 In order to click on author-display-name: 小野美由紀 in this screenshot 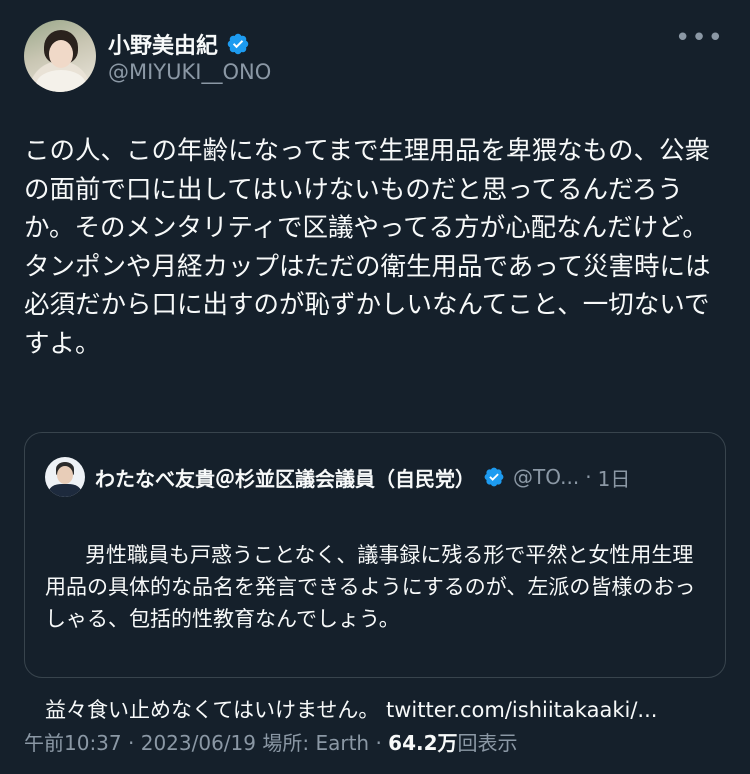, I will do `click(163, 44)`.